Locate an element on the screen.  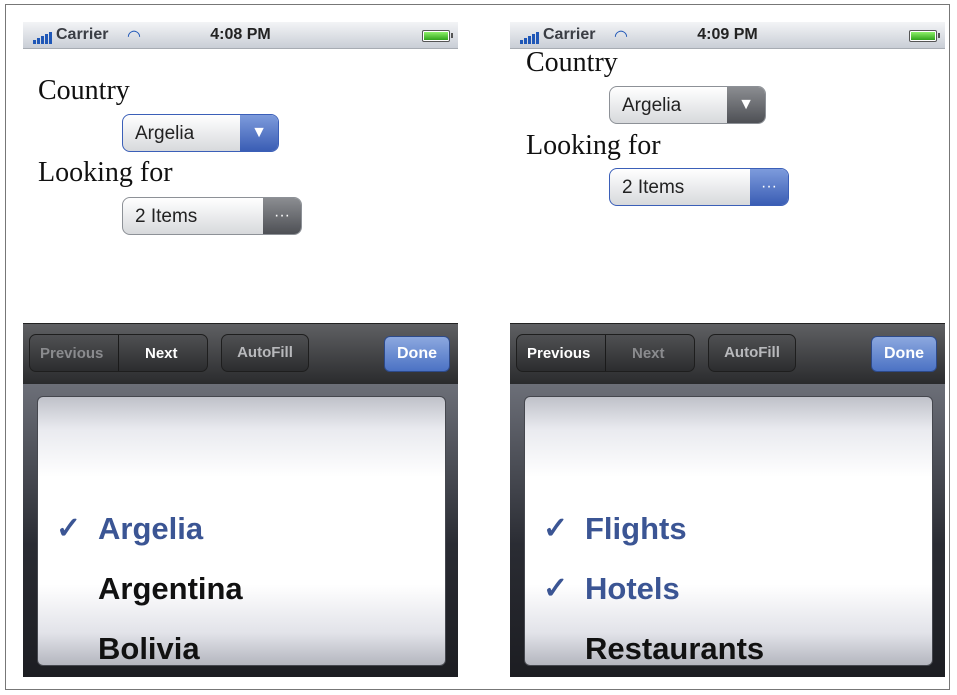
picker-option-label: Argentina is located at coordinates (170, 588).